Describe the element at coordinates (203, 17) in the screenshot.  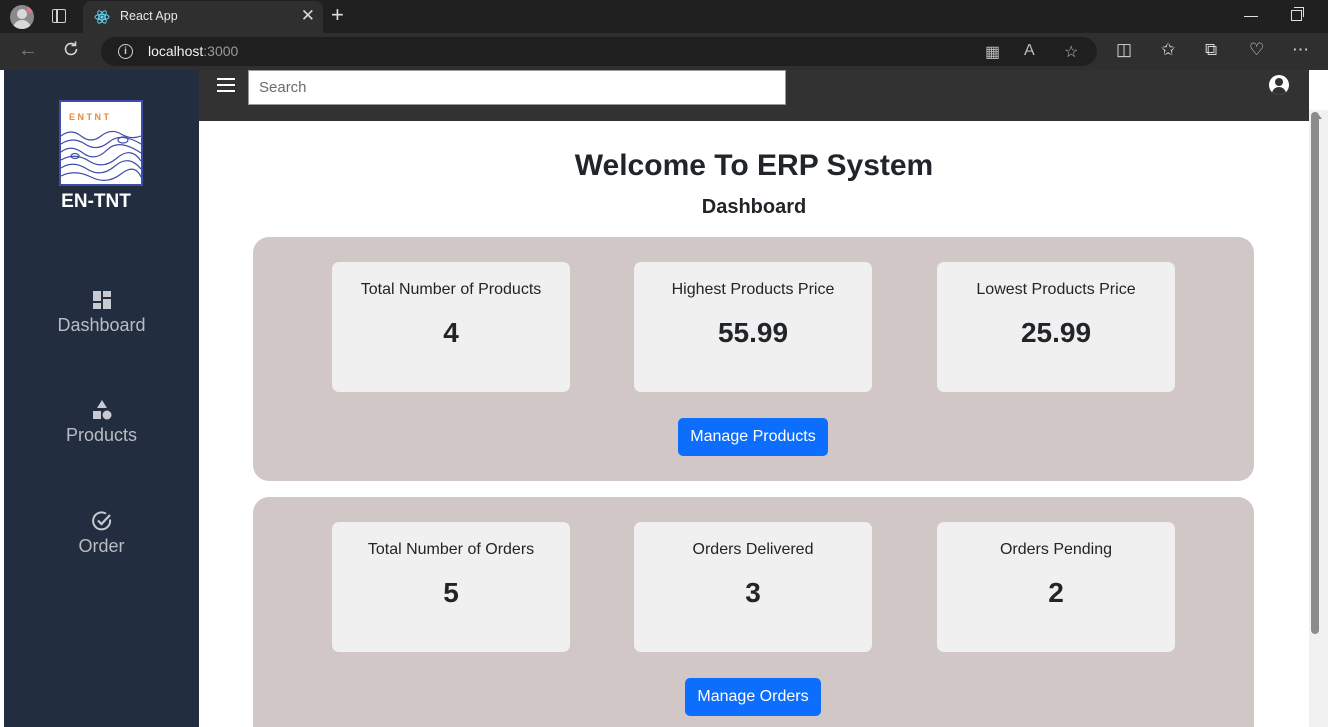
I see `browser-tab: React App ✕` at that location.